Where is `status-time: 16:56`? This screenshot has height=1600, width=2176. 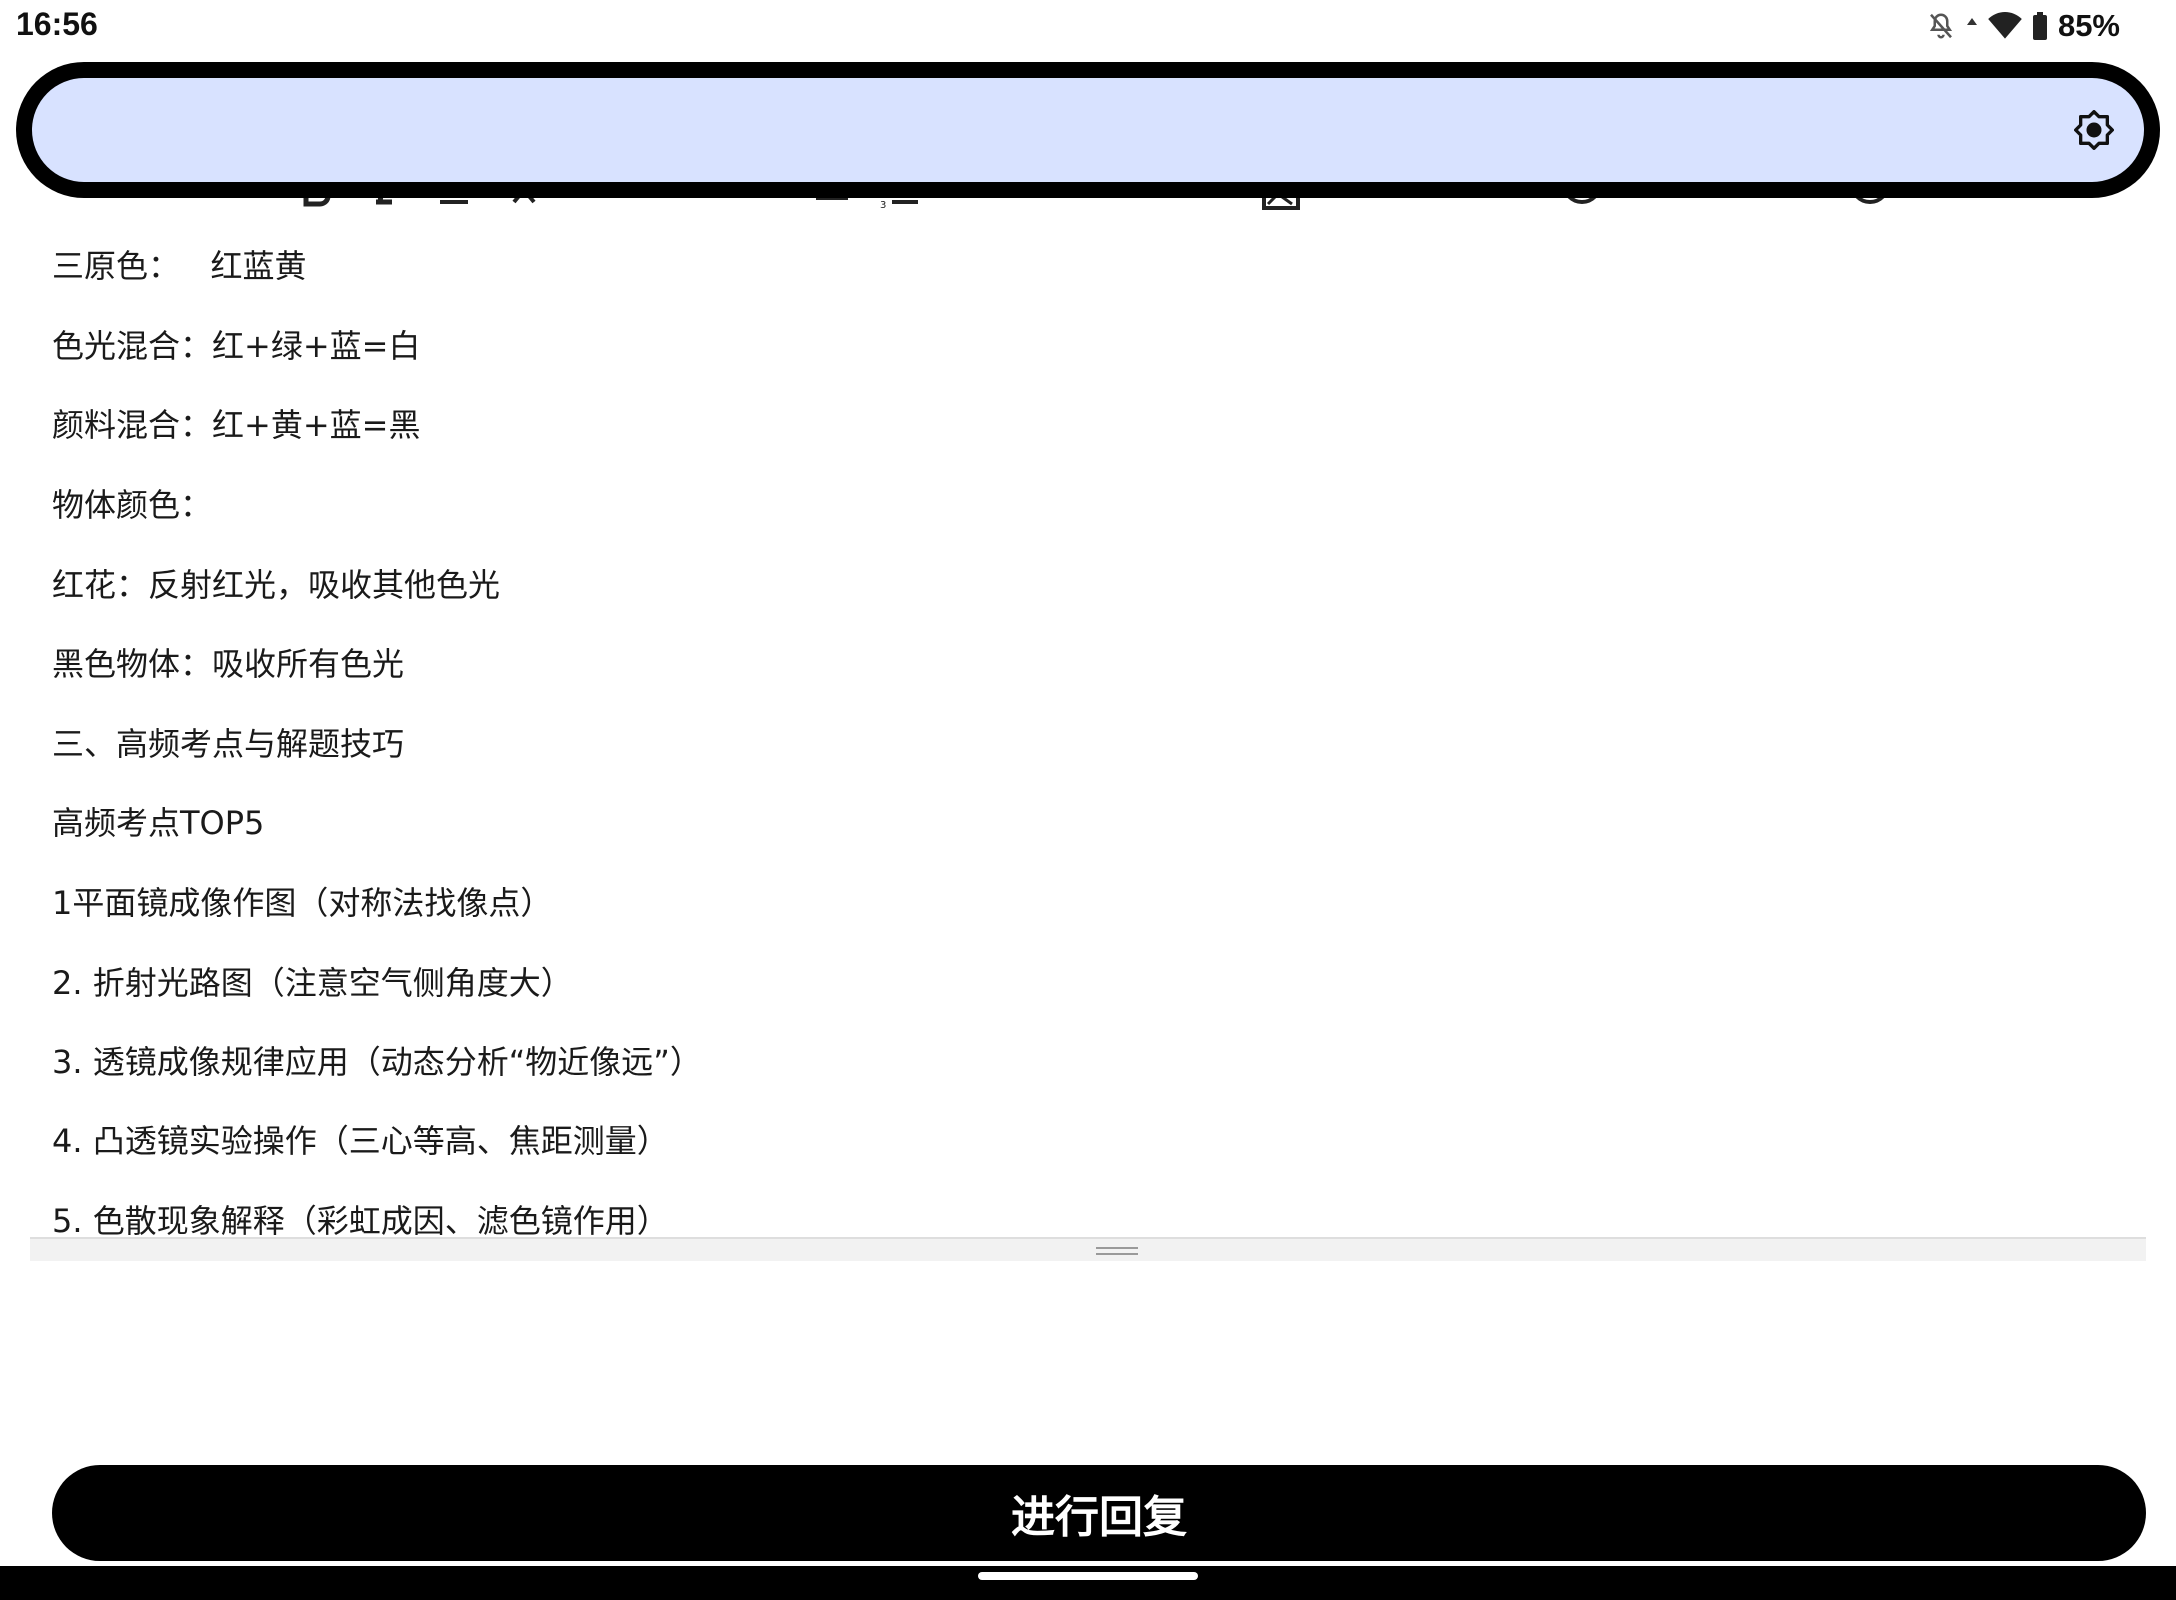 status-time: 16:56 is located at coordinates (57, 24).